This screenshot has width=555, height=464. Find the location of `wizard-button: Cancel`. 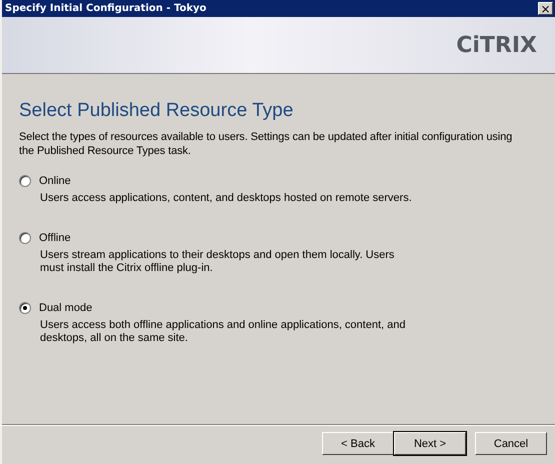

wizard-button: Cancel is located at coordinates (511, 443).